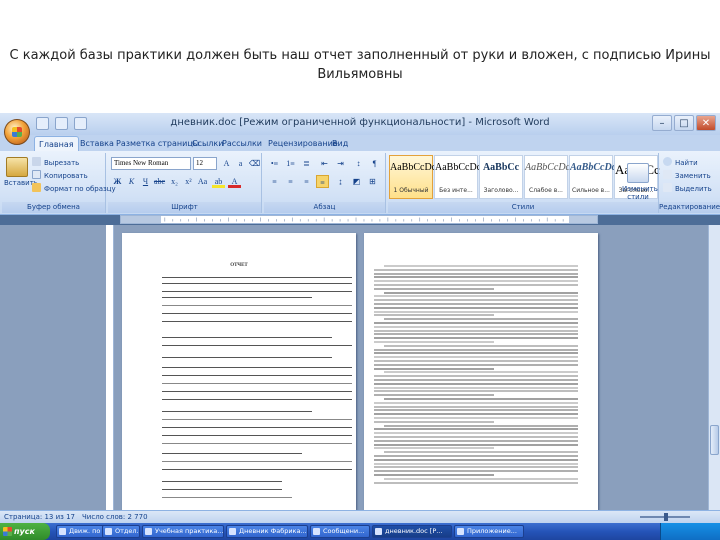 Image resolution: width=720 pixels, height=540 pixels. I want to click on paragraph-group: •≡ 1≡ ≣ ⇤ ⇥ ↕ ¶ ≡ ≡ ≡ ≡ ↨ ◩ ⊞ Абзац, so click(325, 183).